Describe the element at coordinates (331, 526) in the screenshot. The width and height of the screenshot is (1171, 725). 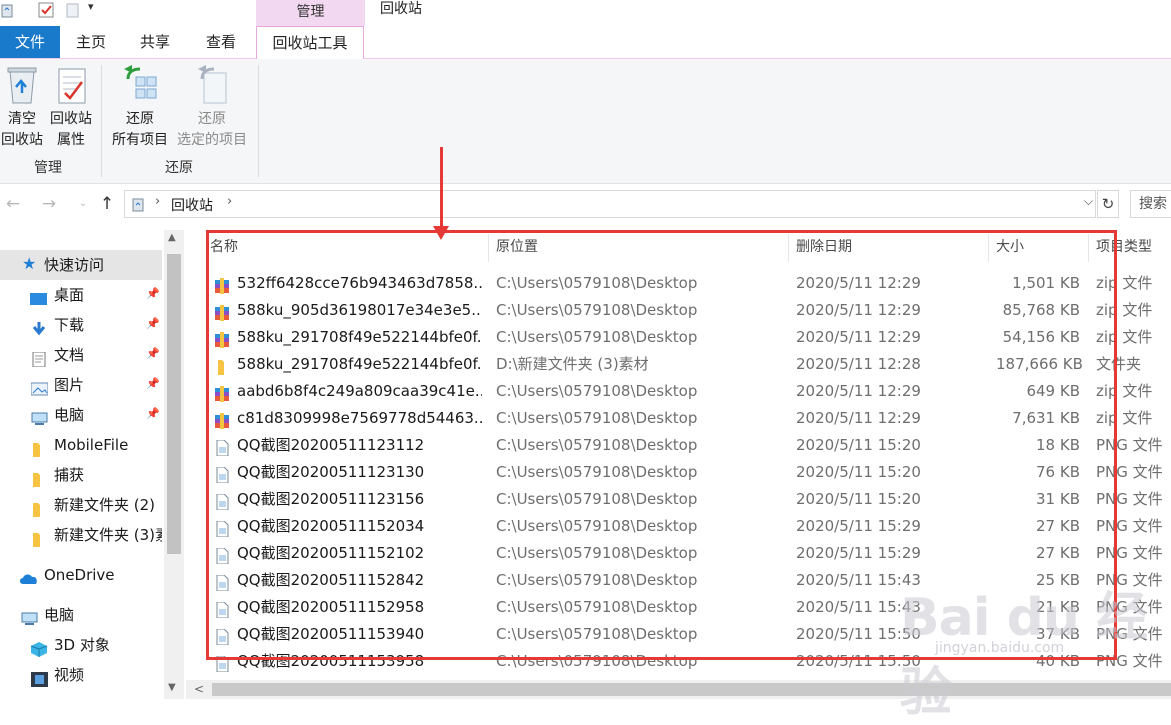
I see `cell-name: QQ截图20200511152034` at that location.